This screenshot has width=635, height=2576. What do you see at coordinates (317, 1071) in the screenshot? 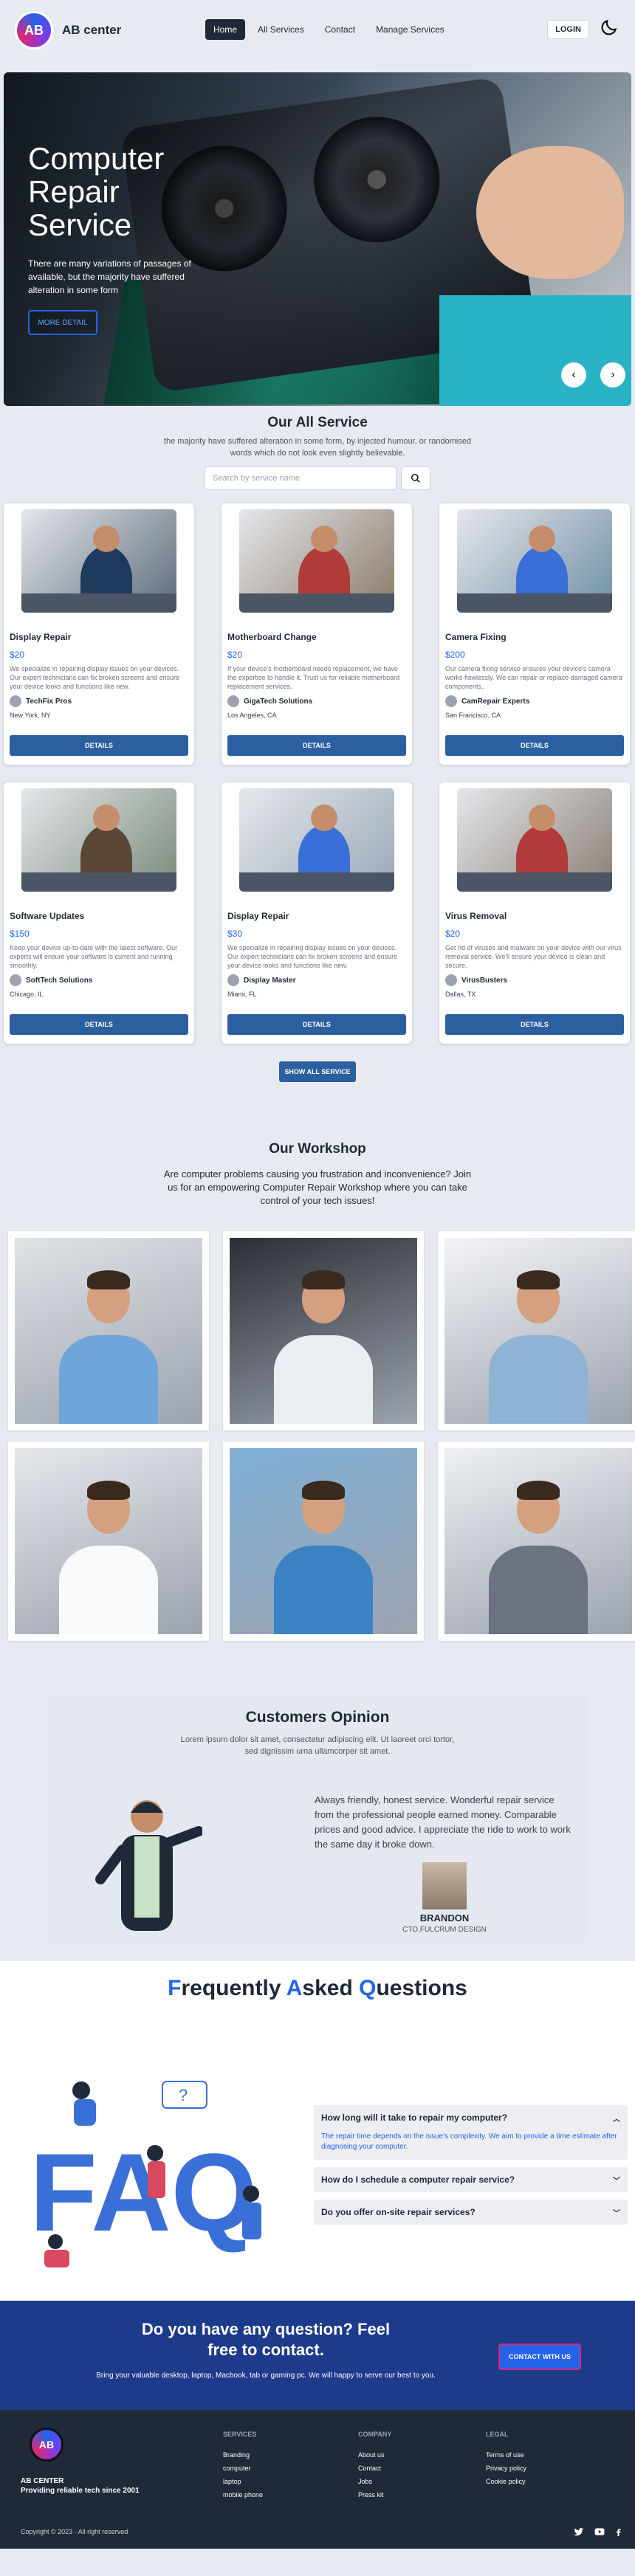
I see `show-all-service-button: SHOW ALL SERVICE` at bounding box center [317, 1071].